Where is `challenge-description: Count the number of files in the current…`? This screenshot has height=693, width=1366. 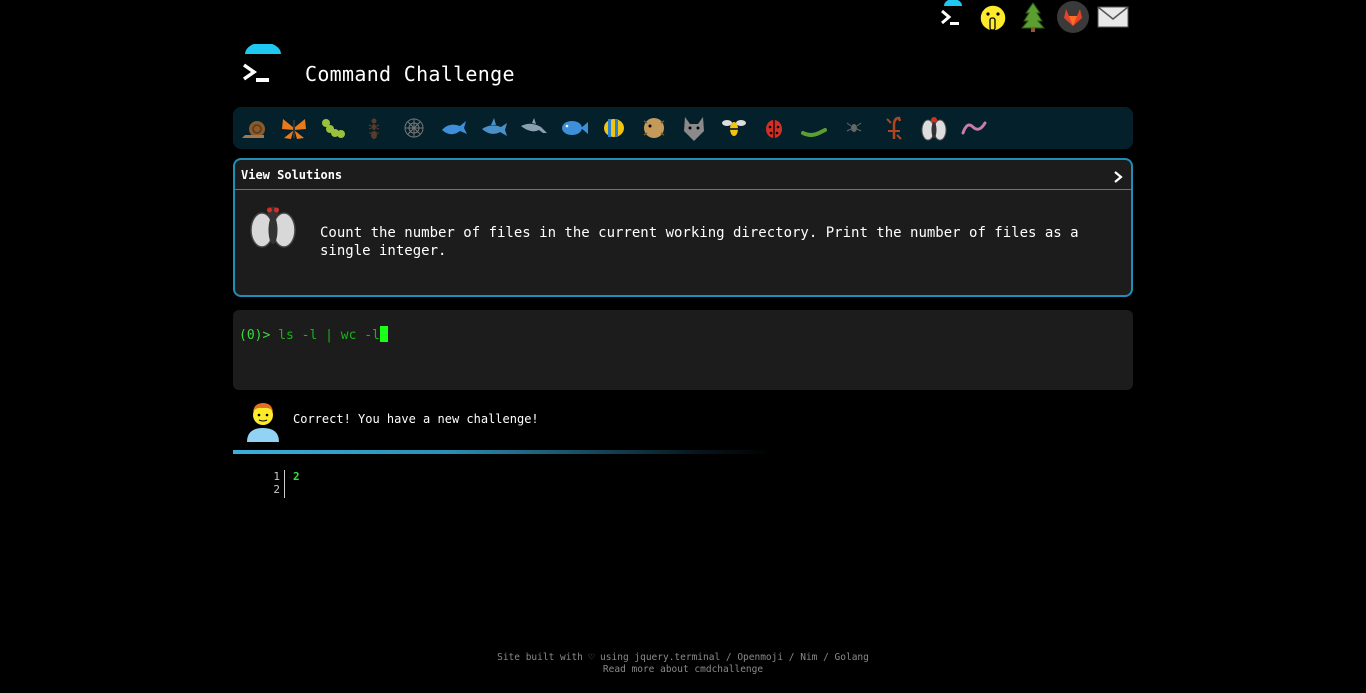 challenge-description: Count the number of files in the current… is located at coordinates (699, 242).